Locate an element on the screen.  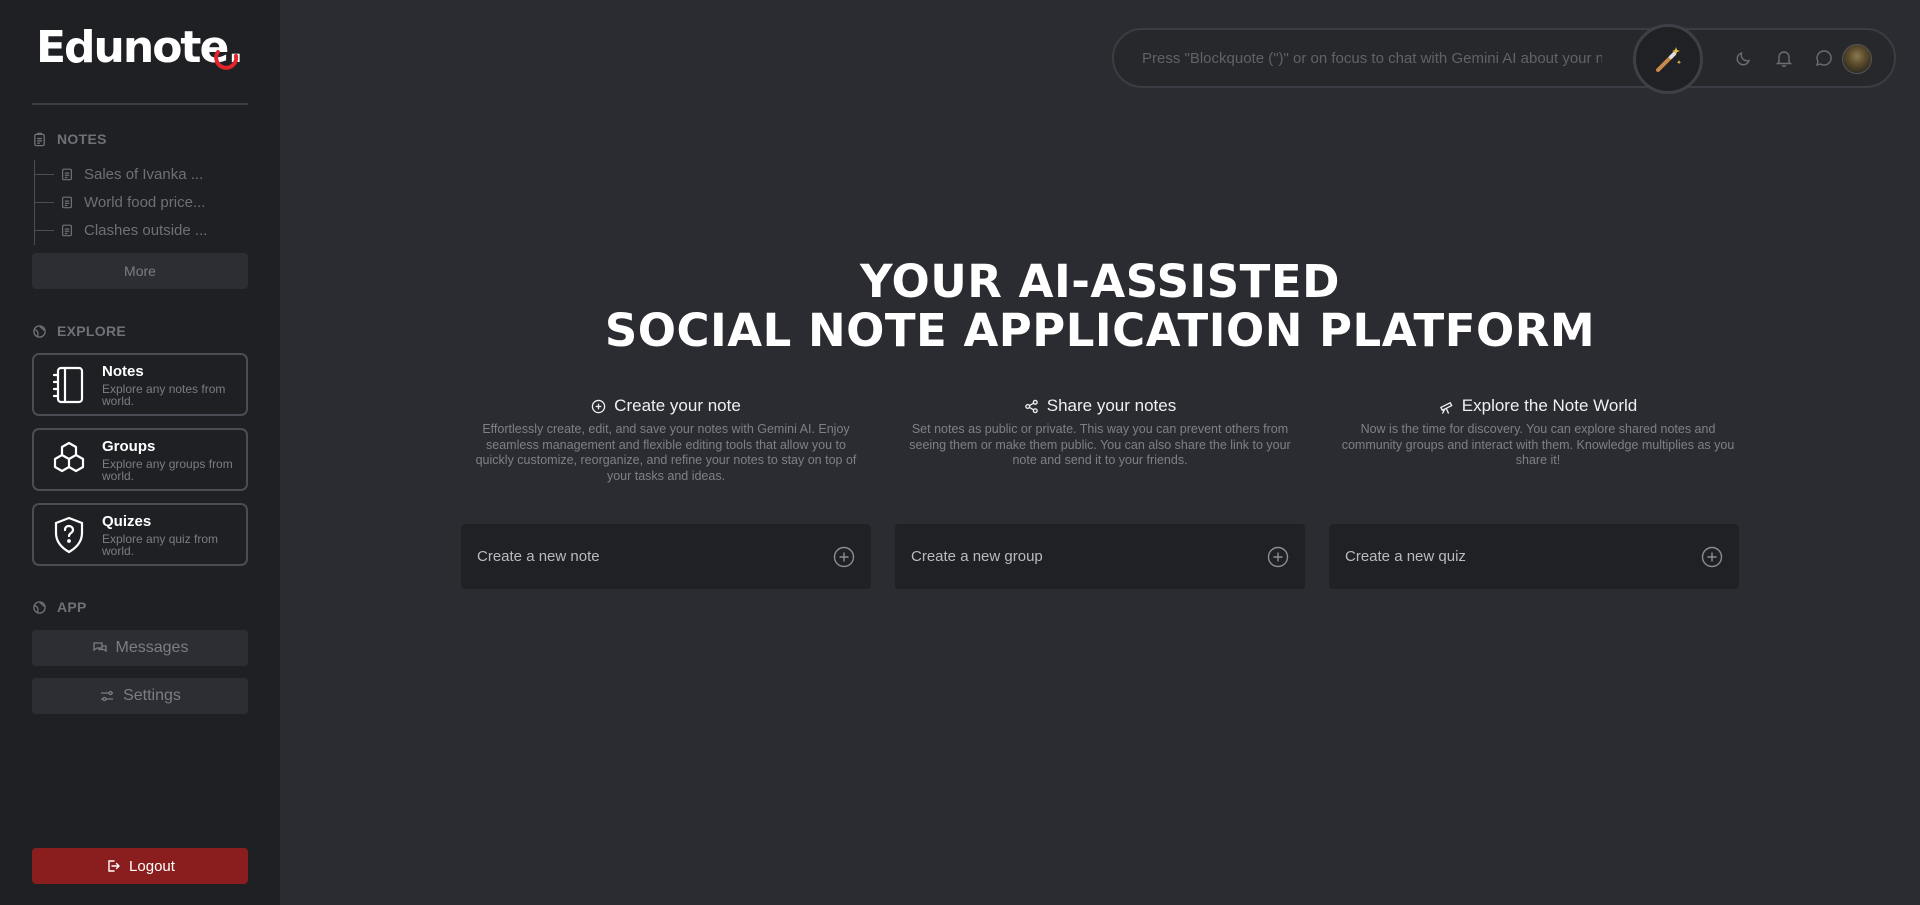
magic-wand-button is located at coordinates (1668, 59).